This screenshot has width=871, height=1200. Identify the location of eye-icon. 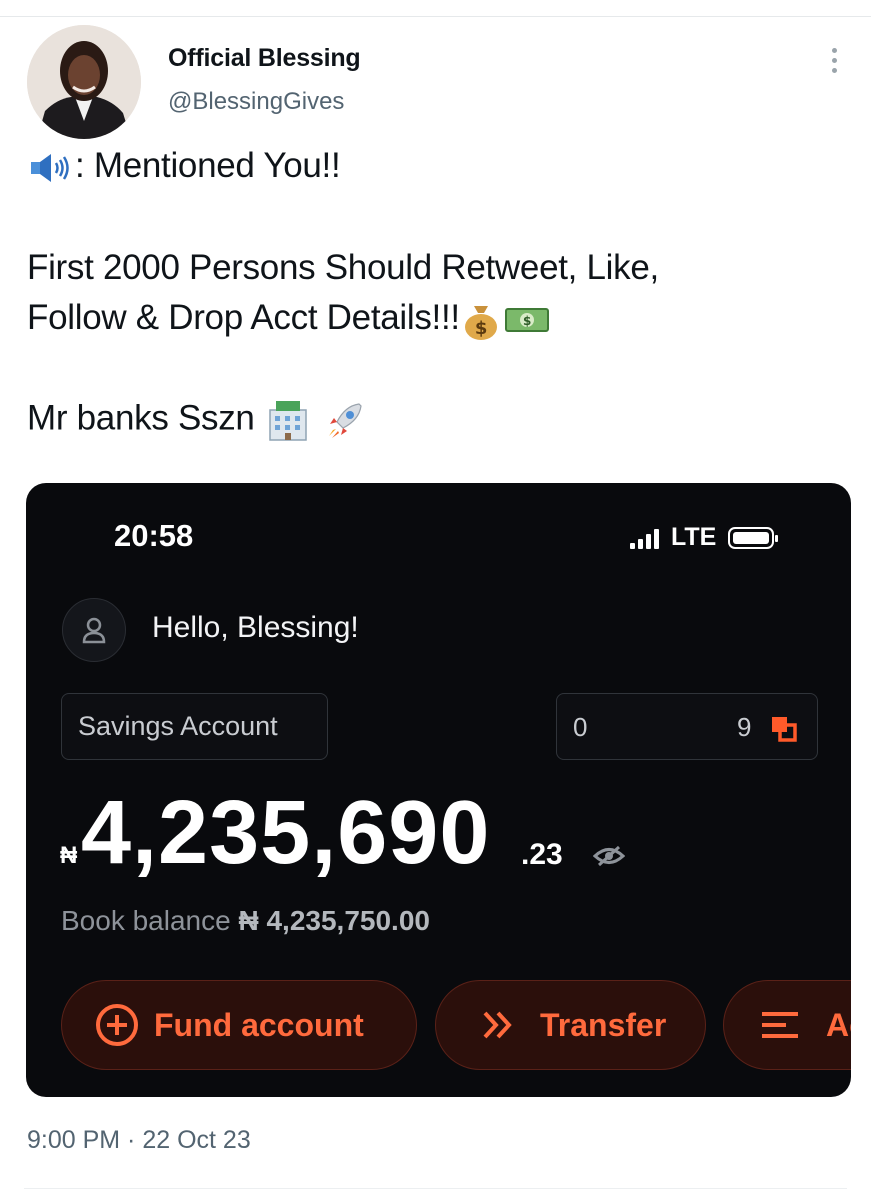
(609, 856).